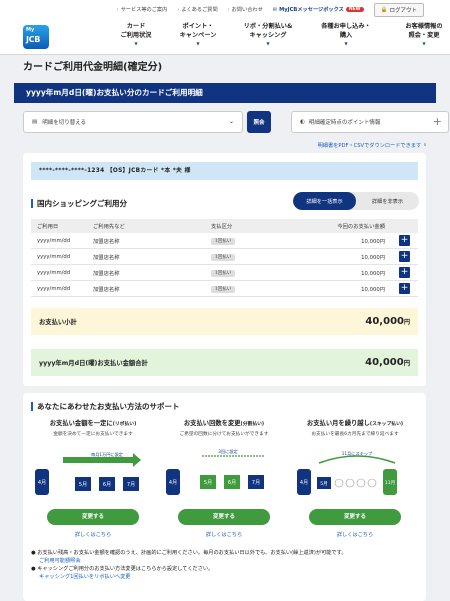 This screenshot has width=450, height=601. I want to click on detail-toggle: 詳細を一括表示 詳細を非表示, so click(356, 201).